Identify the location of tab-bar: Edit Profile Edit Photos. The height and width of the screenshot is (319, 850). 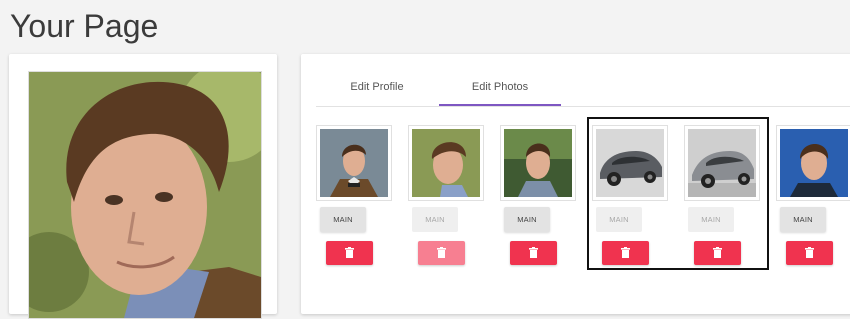
(583, 87).